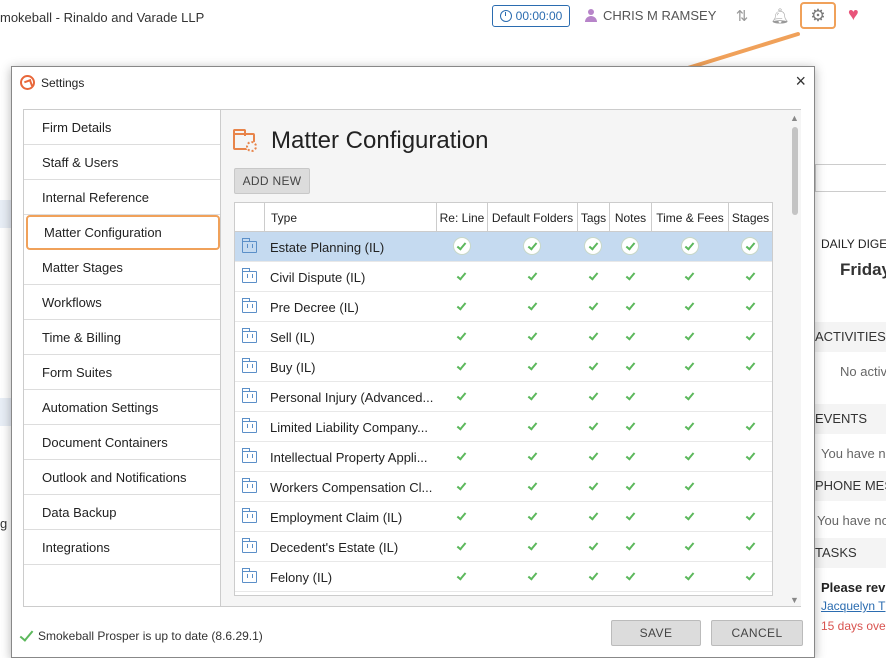 The width and height of the screenshot is (886, 658). I want to click on task-title: Please revi, so click(853, 587).